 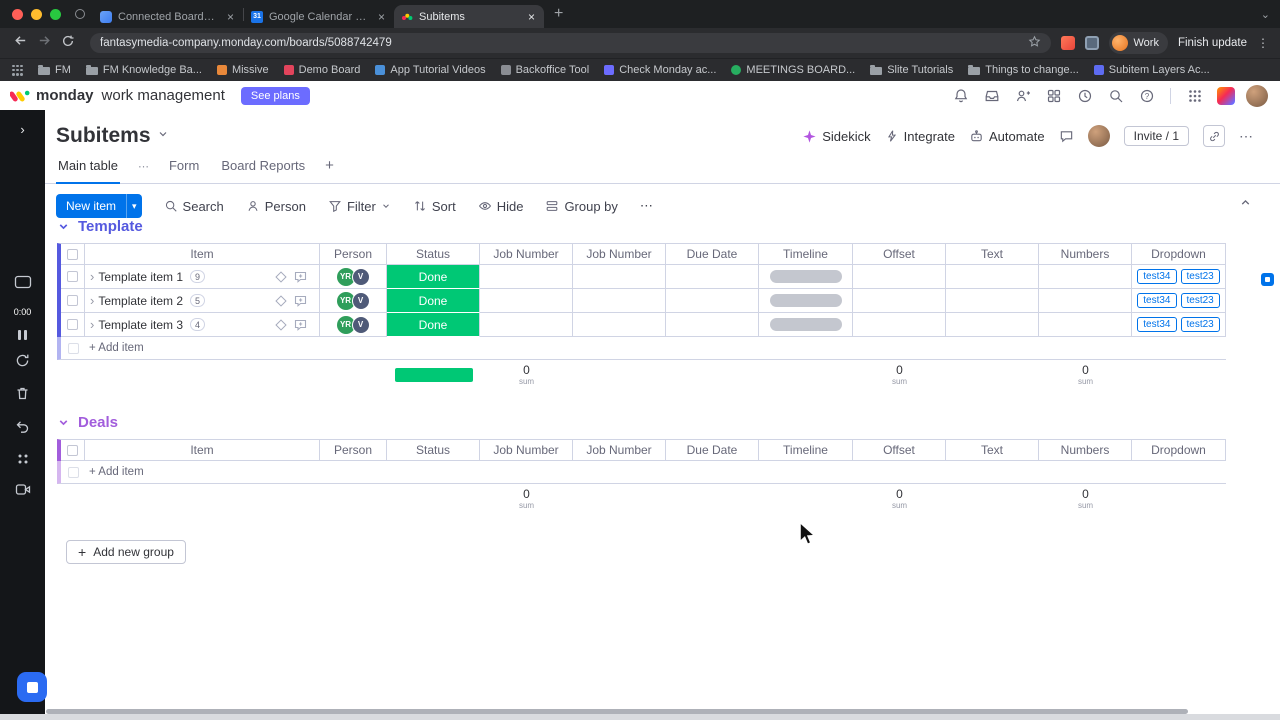 What do you see at coordinates (991, 96) in the screenshot?
I see `inbox-icon` at bounding box center [991, 96].